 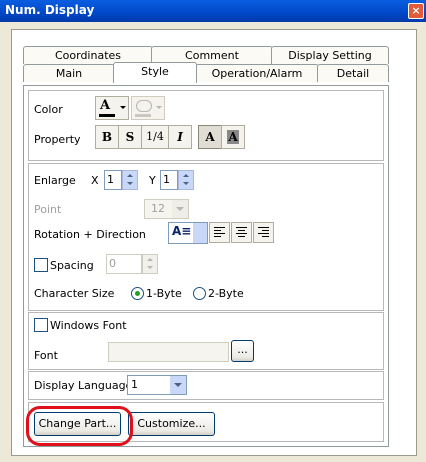 What do you see at coordinates (199, 293) in the screenshot?
I see `radio-2-byte` at bounding box center [199, 293].